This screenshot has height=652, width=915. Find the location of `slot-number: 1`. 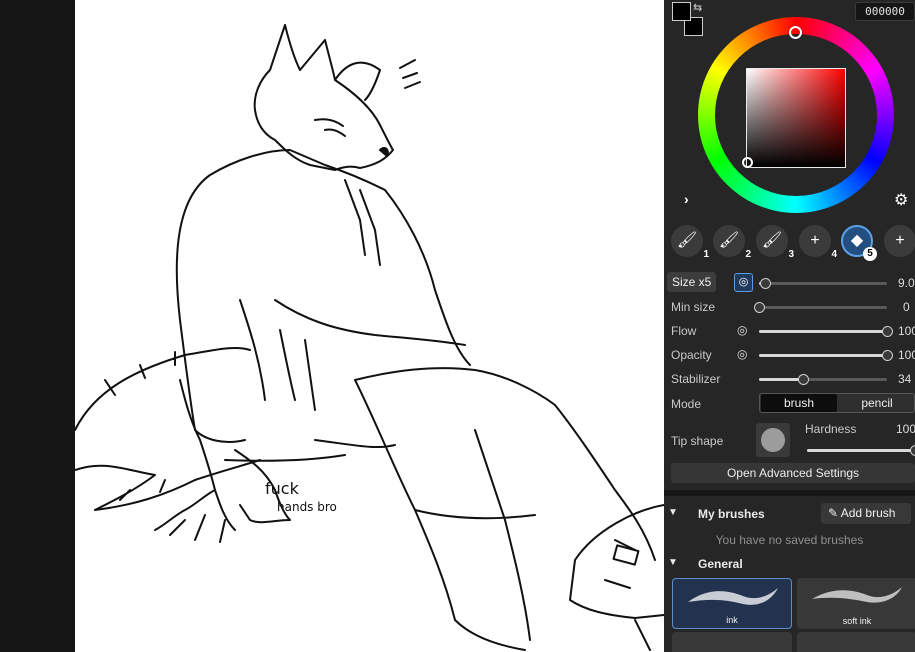

slot-number: 1 is located at coordinates (706, 254).